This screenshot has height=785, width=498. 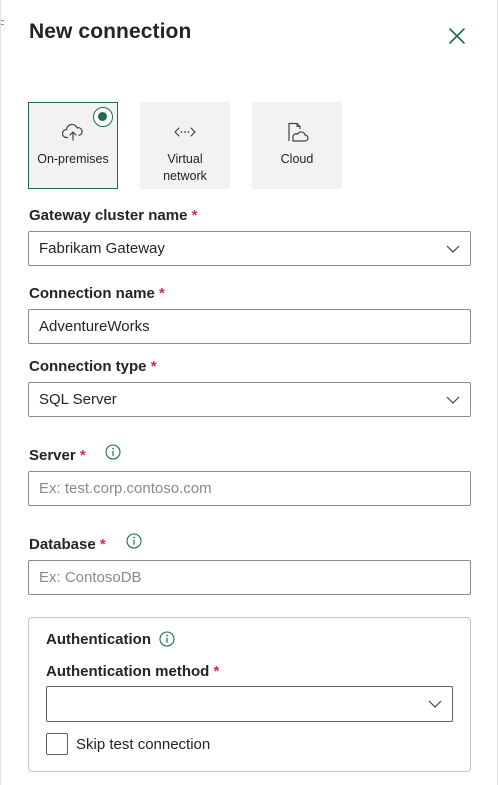 I want to click on gateway-label: Gateway cluster name *, so click(x=113, y=215).